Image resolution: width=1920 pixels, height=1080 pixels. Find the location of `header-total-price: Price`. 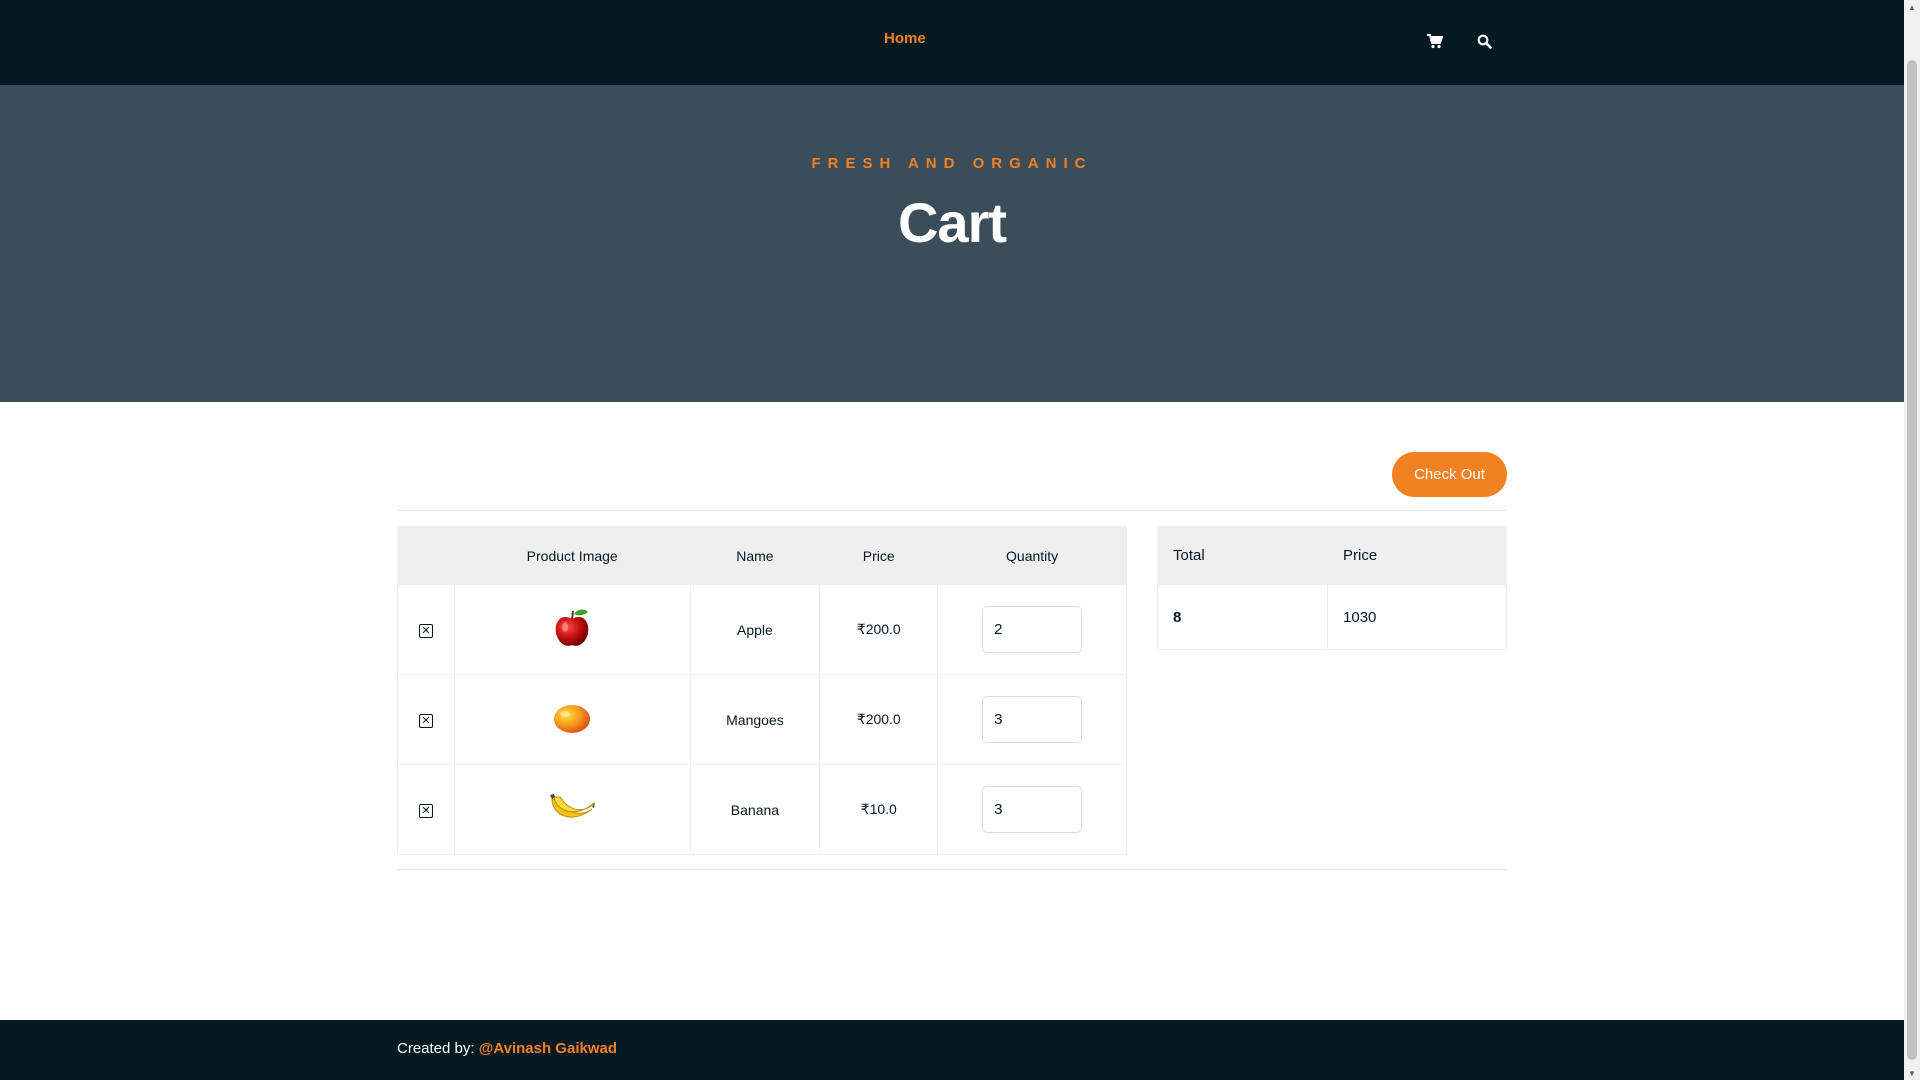

header-total-price: Price is located at coordinates (1417, 555).